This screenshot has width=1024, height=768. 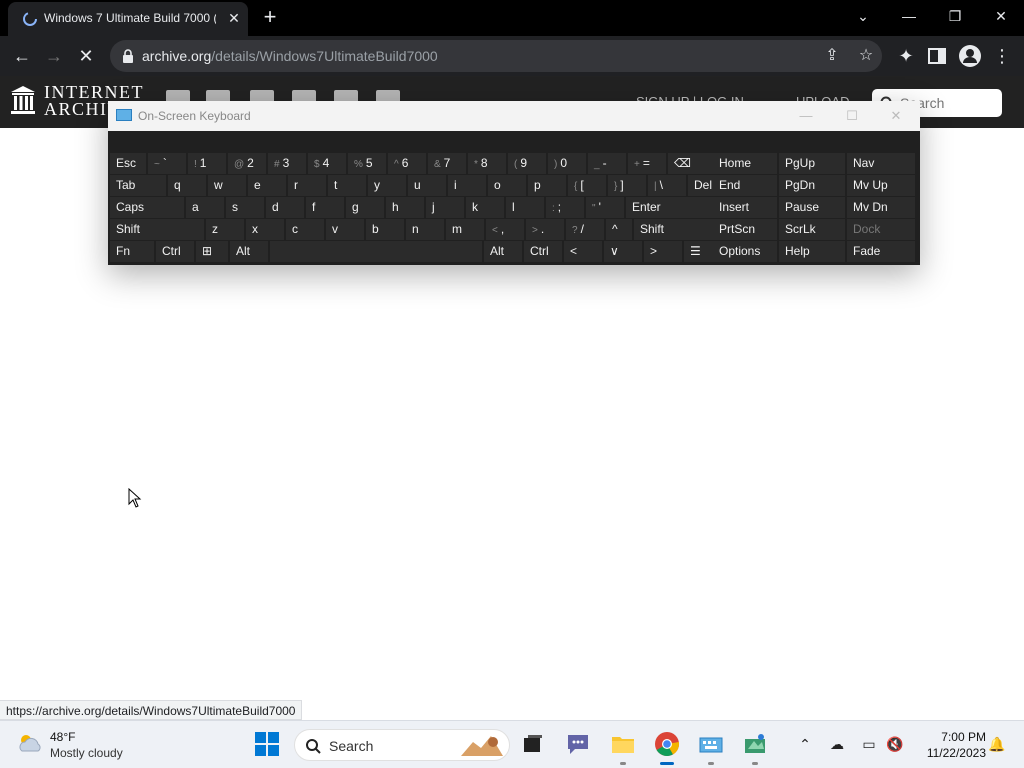 What do you see at coordinates (623, 744) in the screenshot?
I see `file-explorer-icon` at bounding box center [623, 744].